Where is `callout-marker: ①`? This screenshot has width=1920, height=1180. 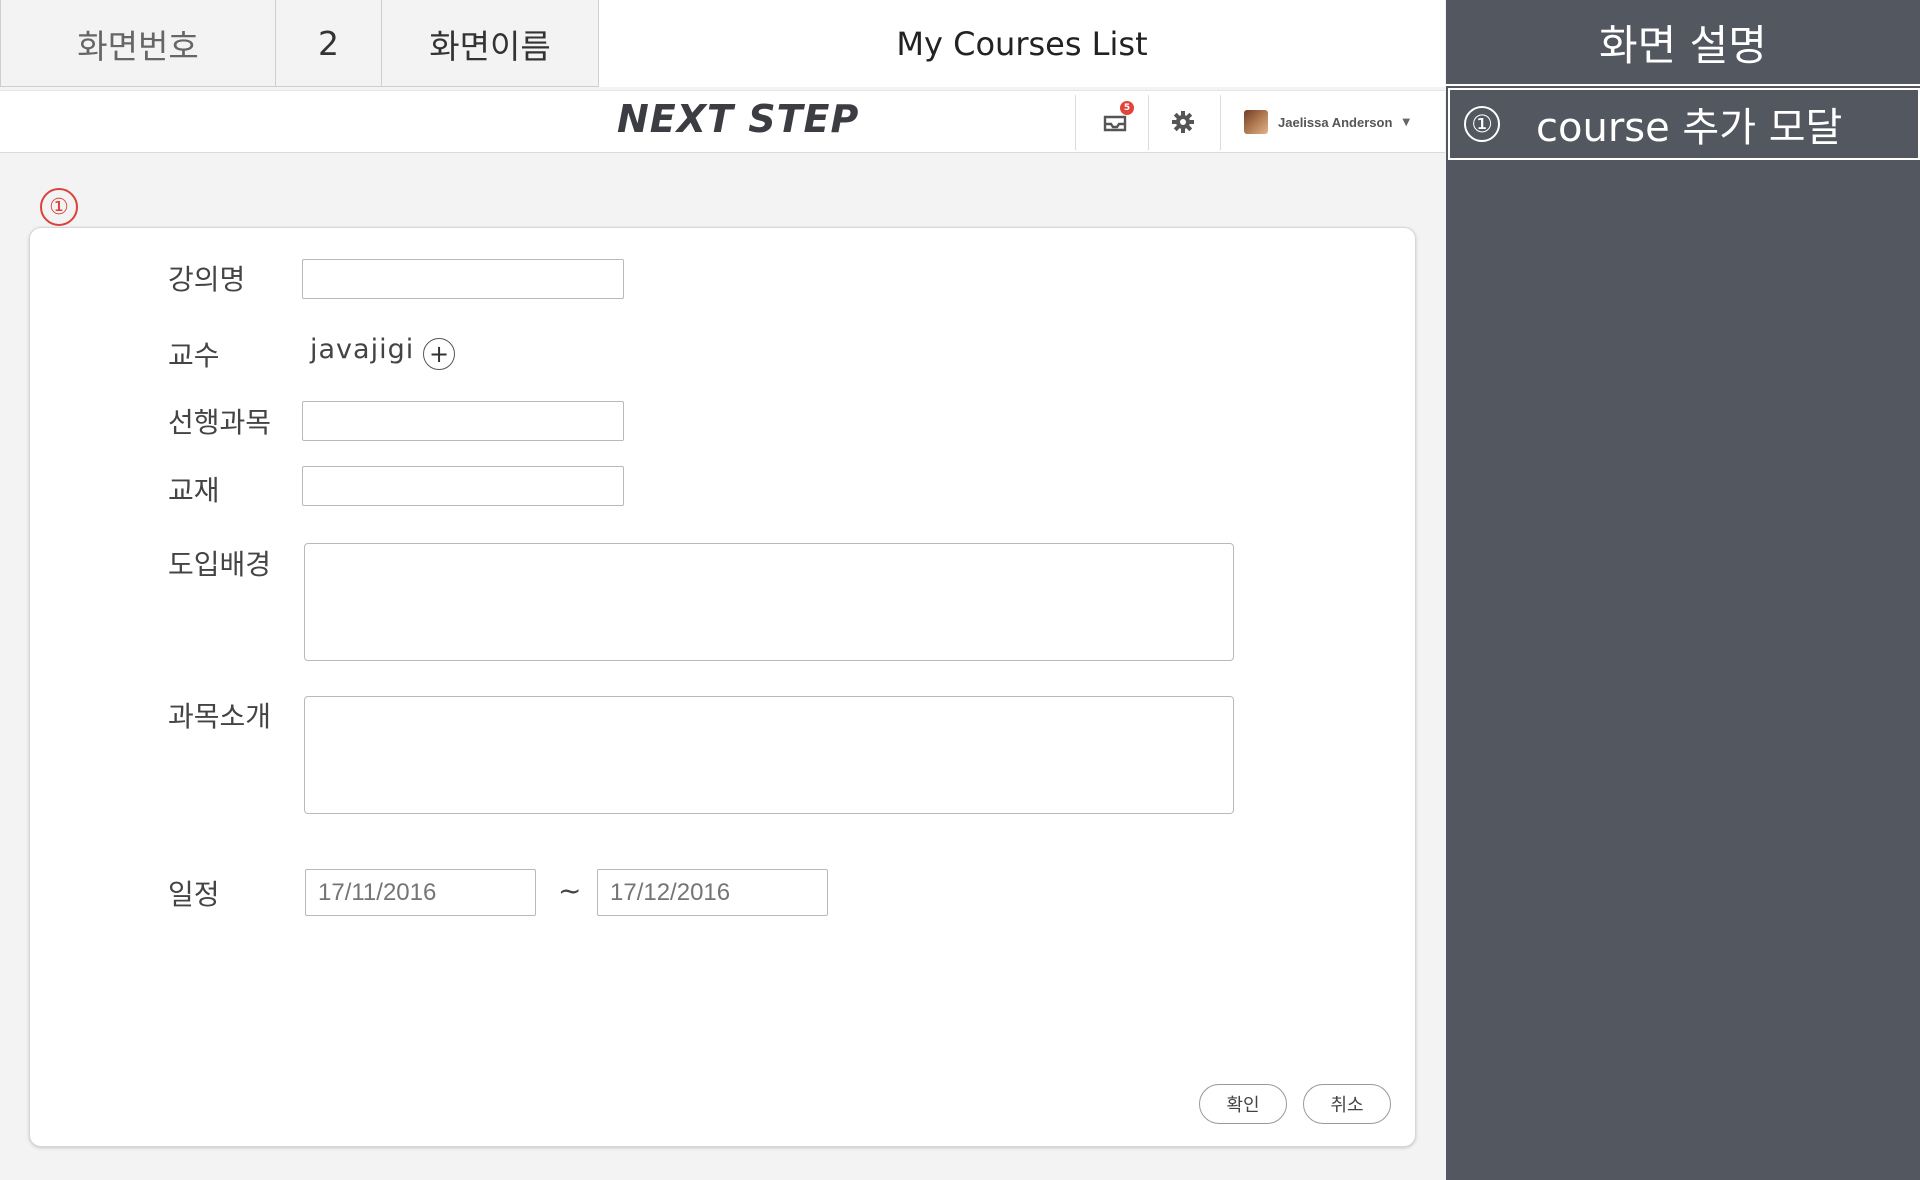
callout-marker: ① is located at coordinates (59, 207).